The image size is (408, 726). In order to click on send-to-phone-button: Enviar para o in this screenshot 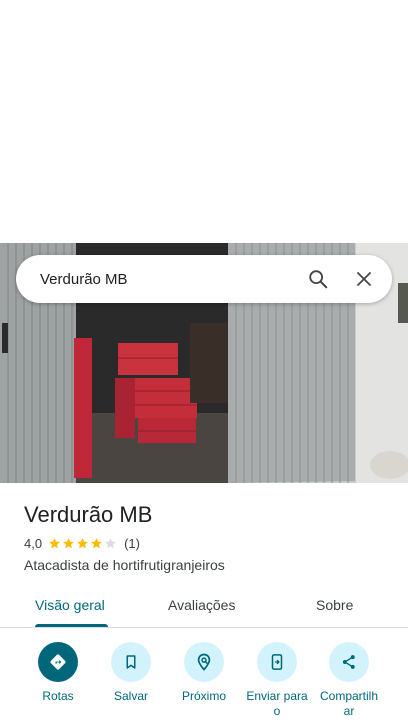, I will do `click(277, 679)`.